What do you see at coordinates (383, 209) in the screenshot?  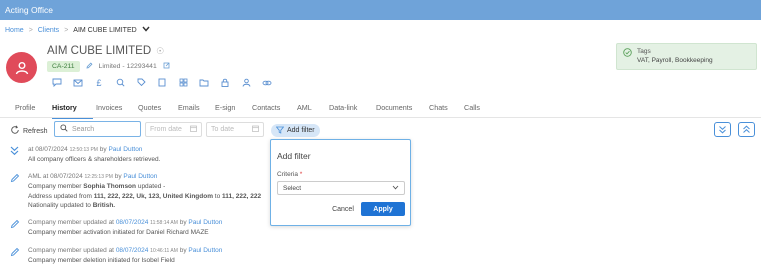 I see `apply-button: Apply` at bounding box center [383, 209].